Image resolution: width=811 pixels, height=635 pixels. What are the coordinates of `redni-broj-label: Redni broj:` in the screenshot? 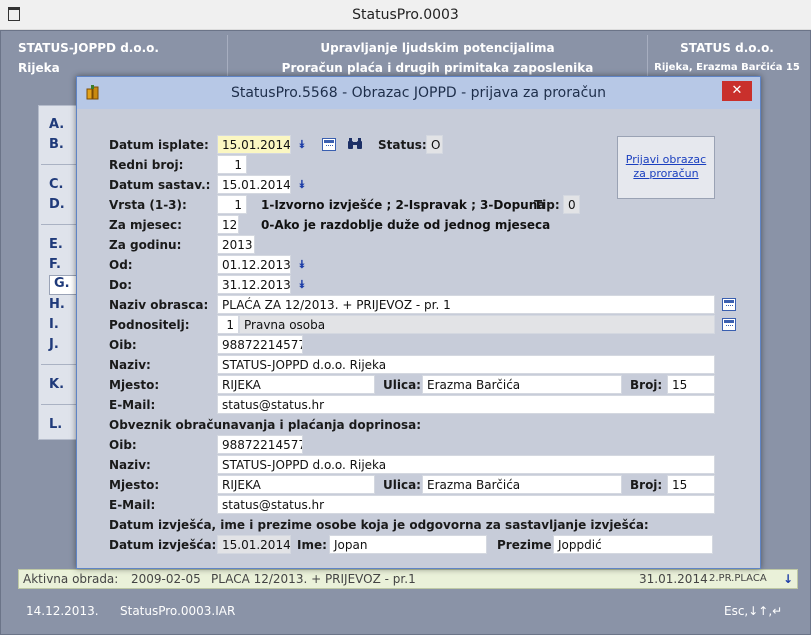 It's located at (146, 165).